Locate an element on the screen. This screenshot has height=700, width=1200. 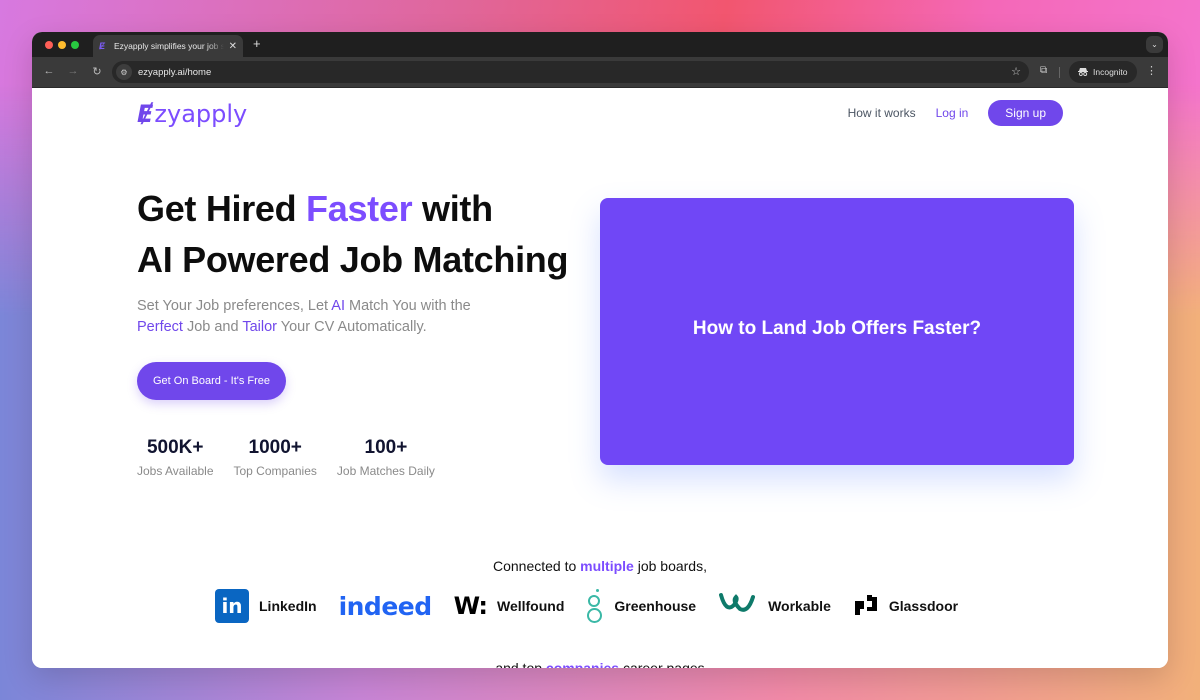
board-name: Greenhouse is located at coordinates (655, 606).